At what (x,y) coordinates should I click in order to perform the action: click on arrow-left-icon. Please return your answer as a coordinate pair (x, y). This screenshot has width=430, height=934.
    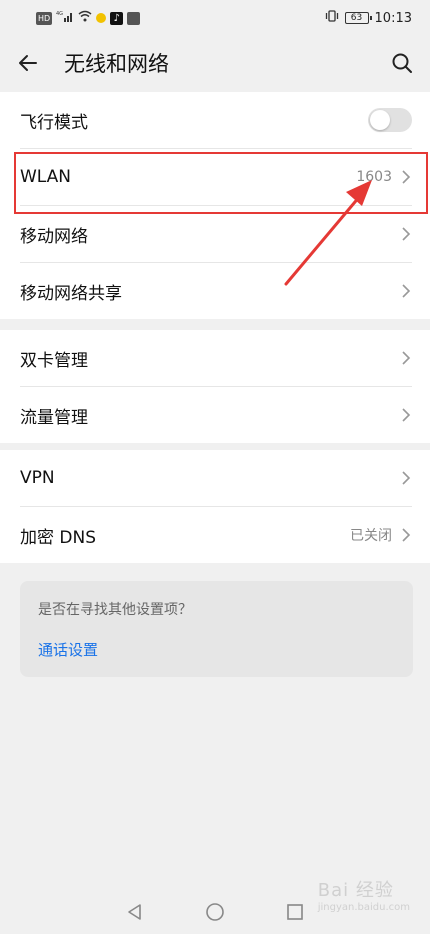
    Looking at the image, I should click on (28, 63).